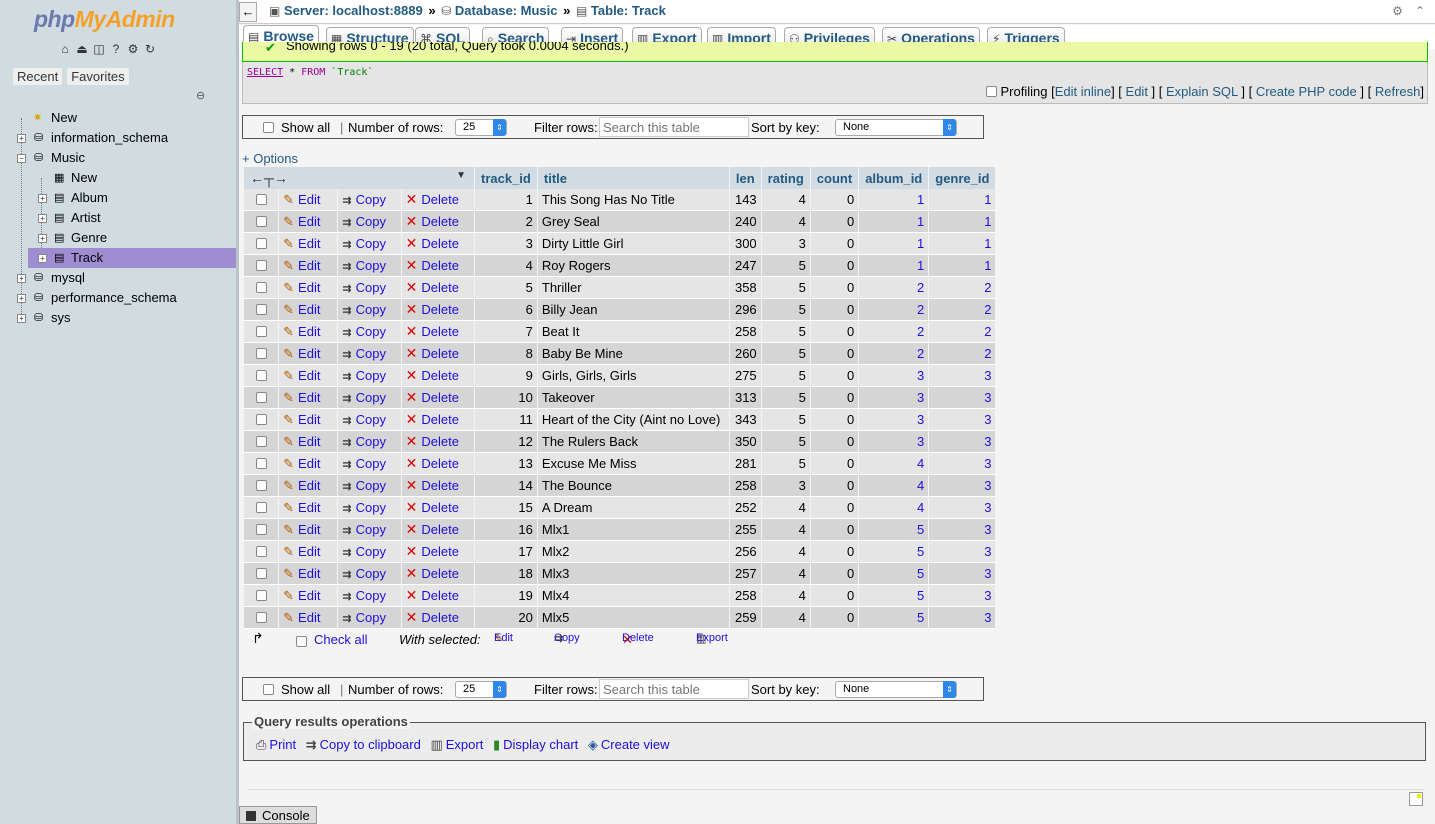 This screenshot has height=824, width=1435. What do you see at coordinates (506, 200) in the screenshot?
I see `cell-track-id: 1` at bounding box center [506, 200].